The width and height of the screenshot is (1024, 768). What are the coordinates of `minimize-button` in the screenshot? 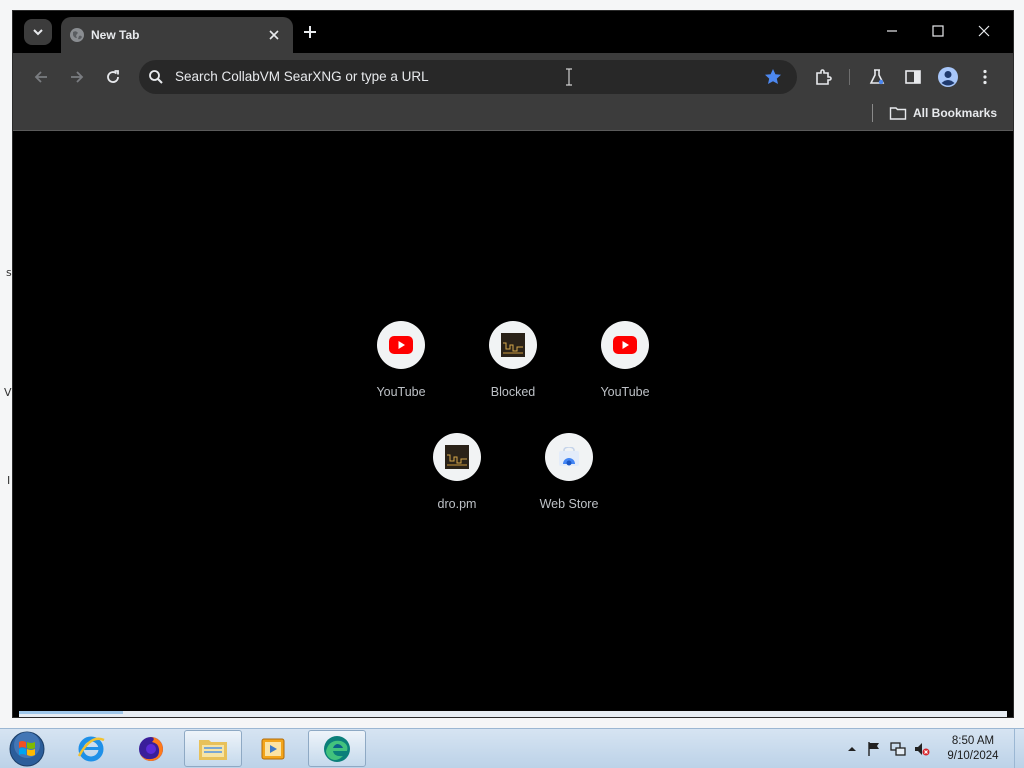 It's located at (892, 31).